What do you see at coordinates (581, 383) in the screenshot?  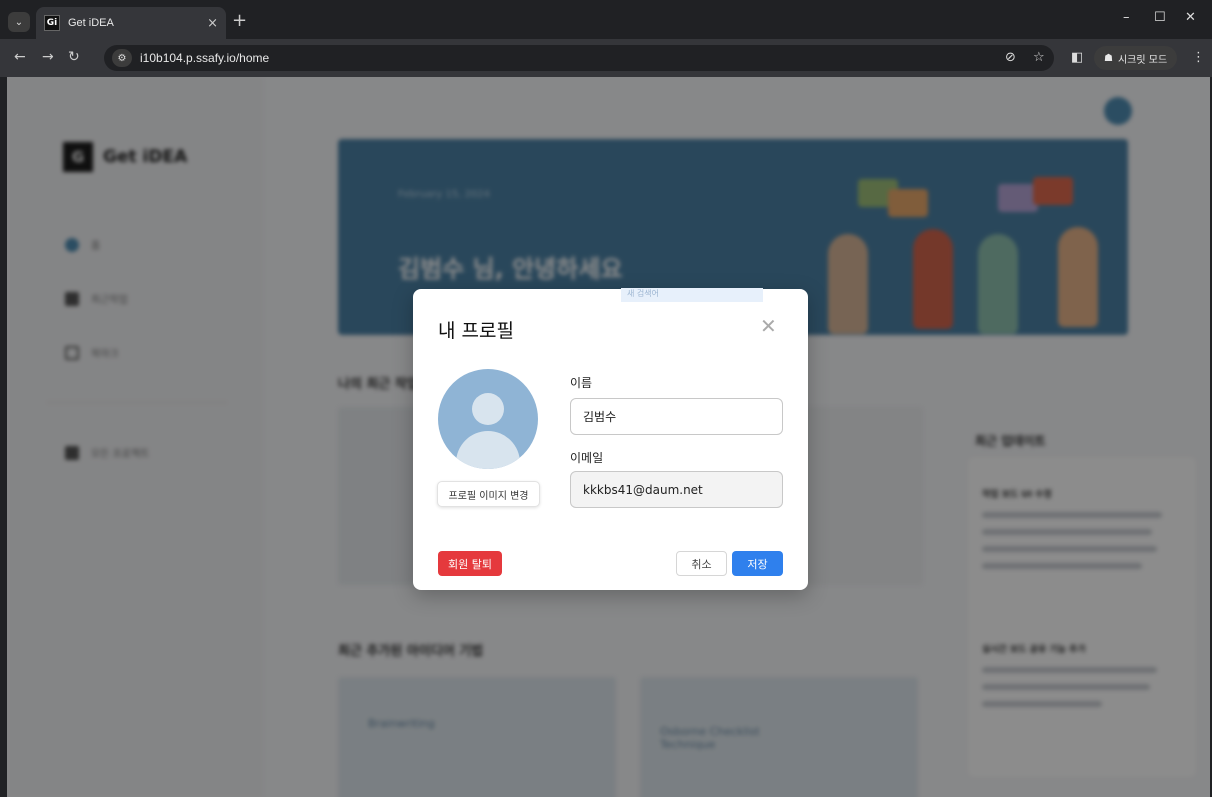 I see `name-label: 이름` at bounding box center [581, 383].